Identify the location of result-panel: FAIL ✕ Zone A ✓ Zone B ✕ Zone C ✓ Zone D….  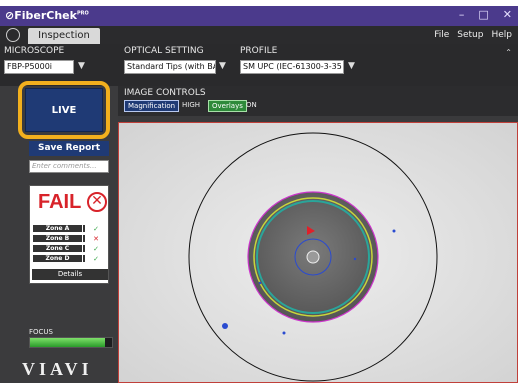
(69, 234).